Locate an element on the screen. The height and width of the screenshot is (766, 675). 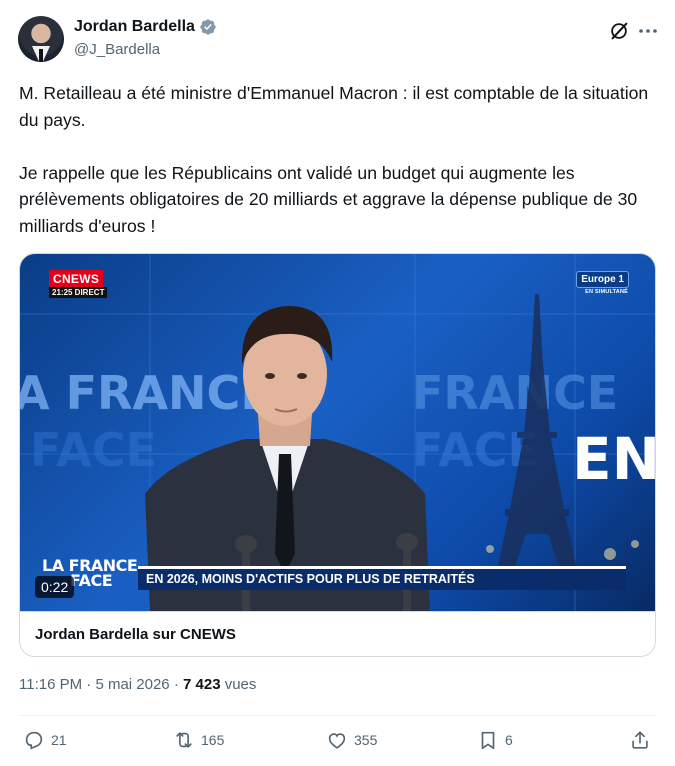
cnews-logo: CNEWS is located at coordinates (76, 279).